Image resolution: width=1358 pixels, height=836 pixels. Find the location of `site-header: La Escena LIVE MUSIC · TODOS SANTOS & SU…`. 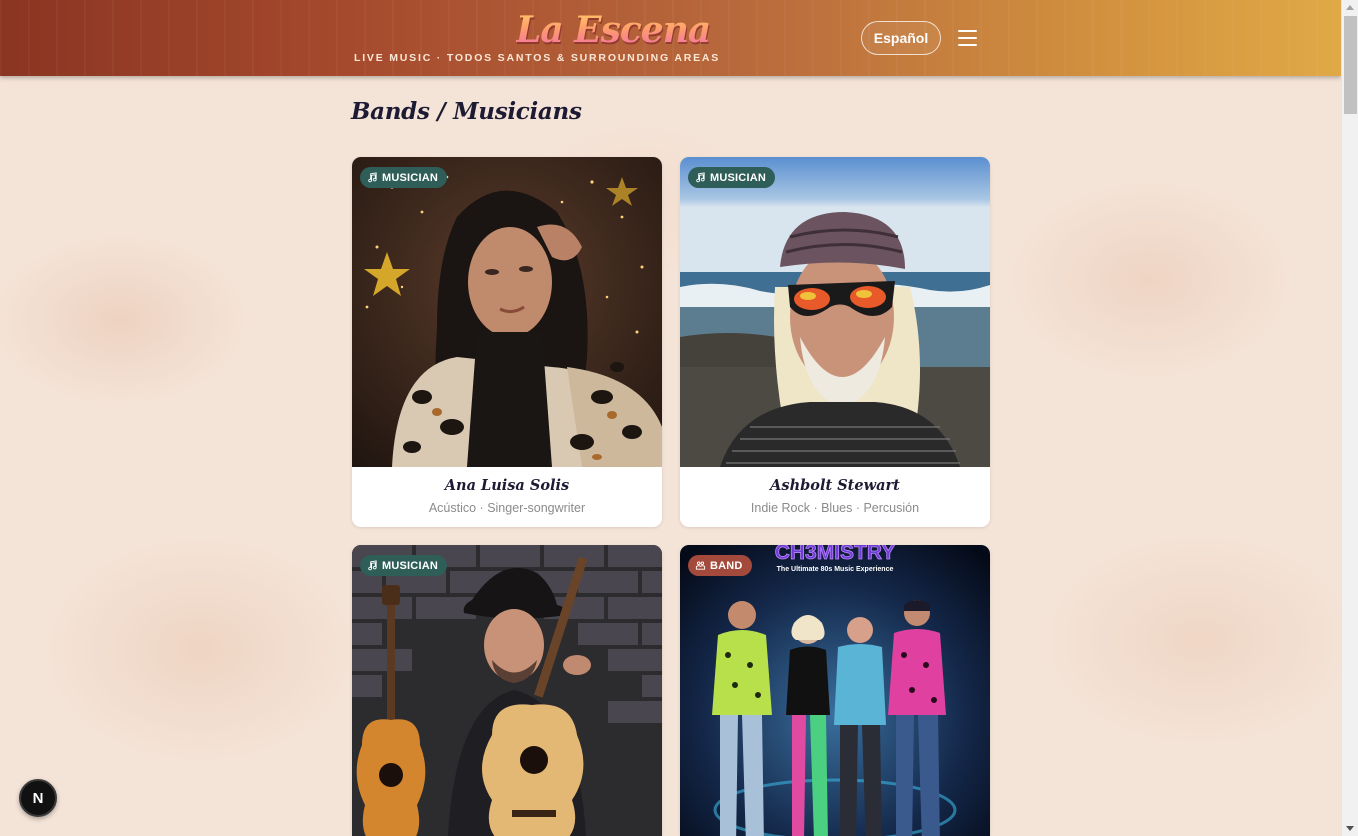

site-header: La Escena LIVE MUSIC · TODOS SANTOS & SU… is located at coordinates (670, 38).